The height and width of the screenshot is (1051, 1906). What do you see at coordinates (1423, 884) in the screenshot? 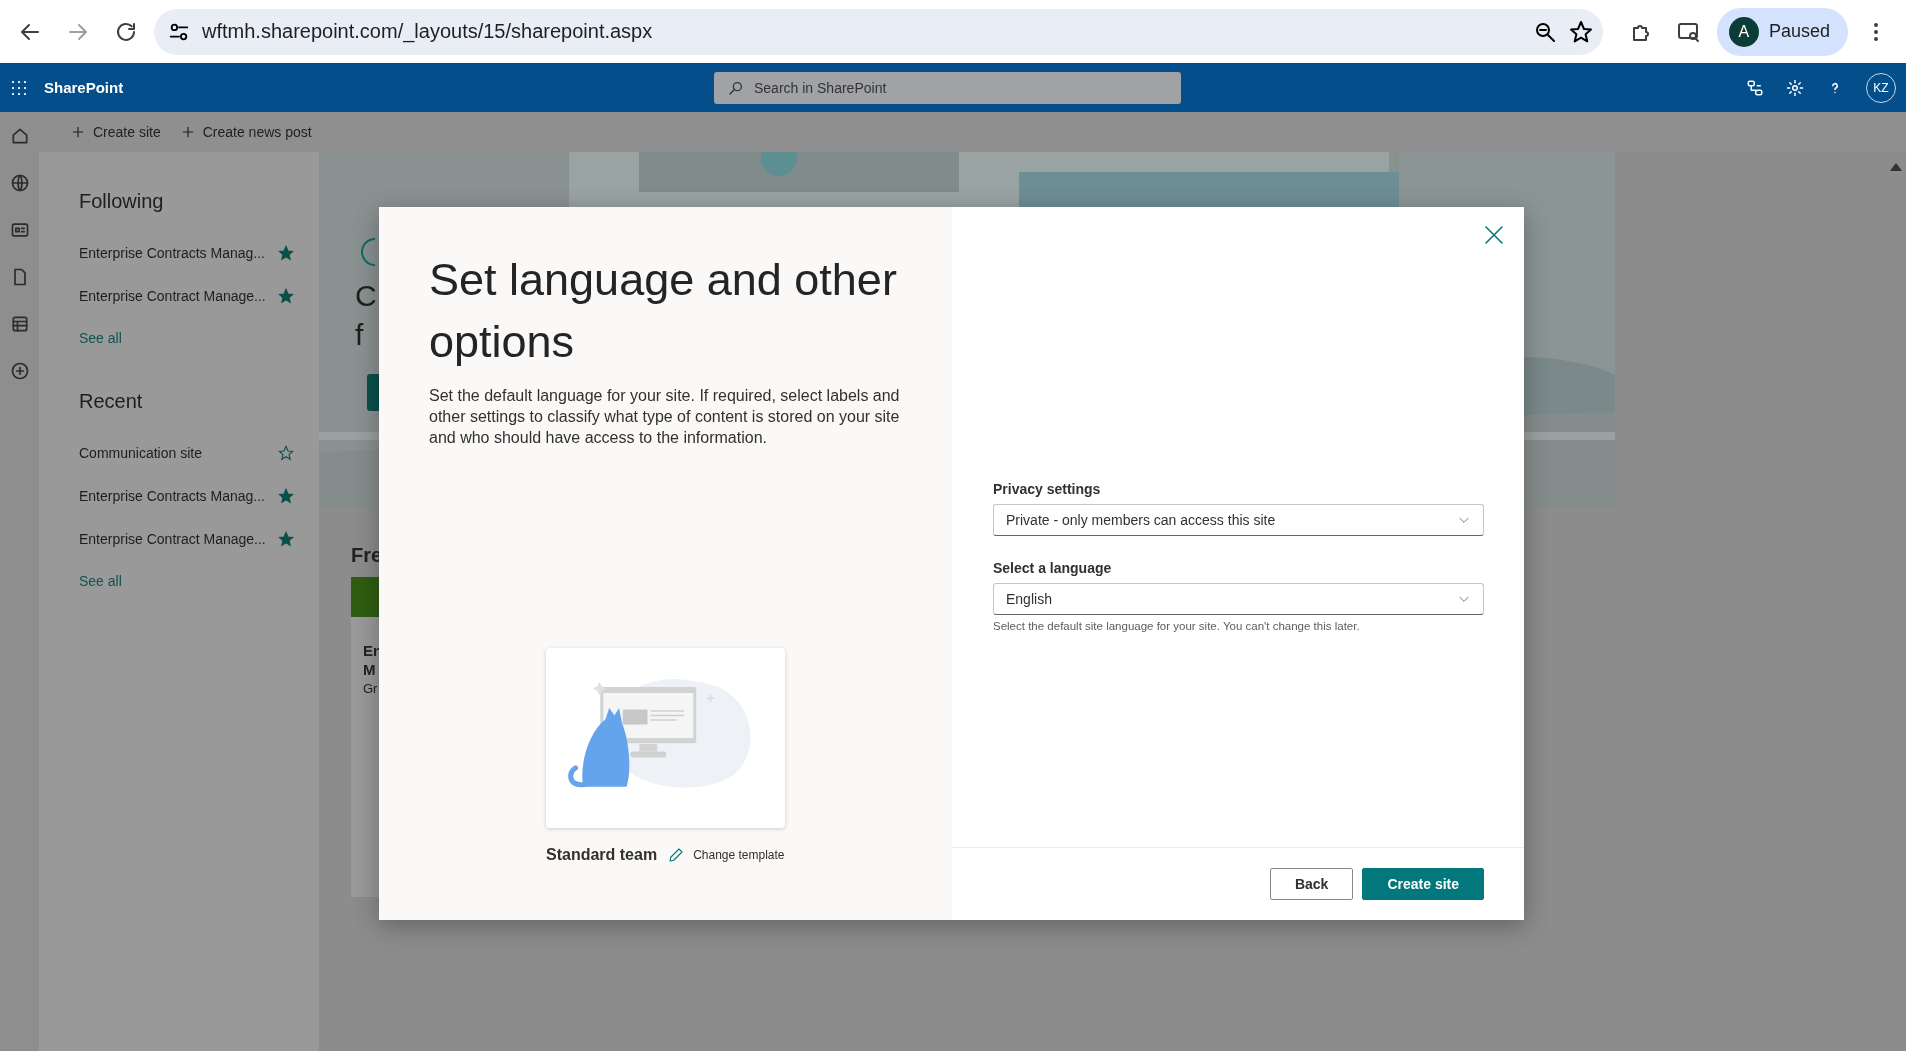
I see `primary-button: Create site` at bounding box center [1423, 884].